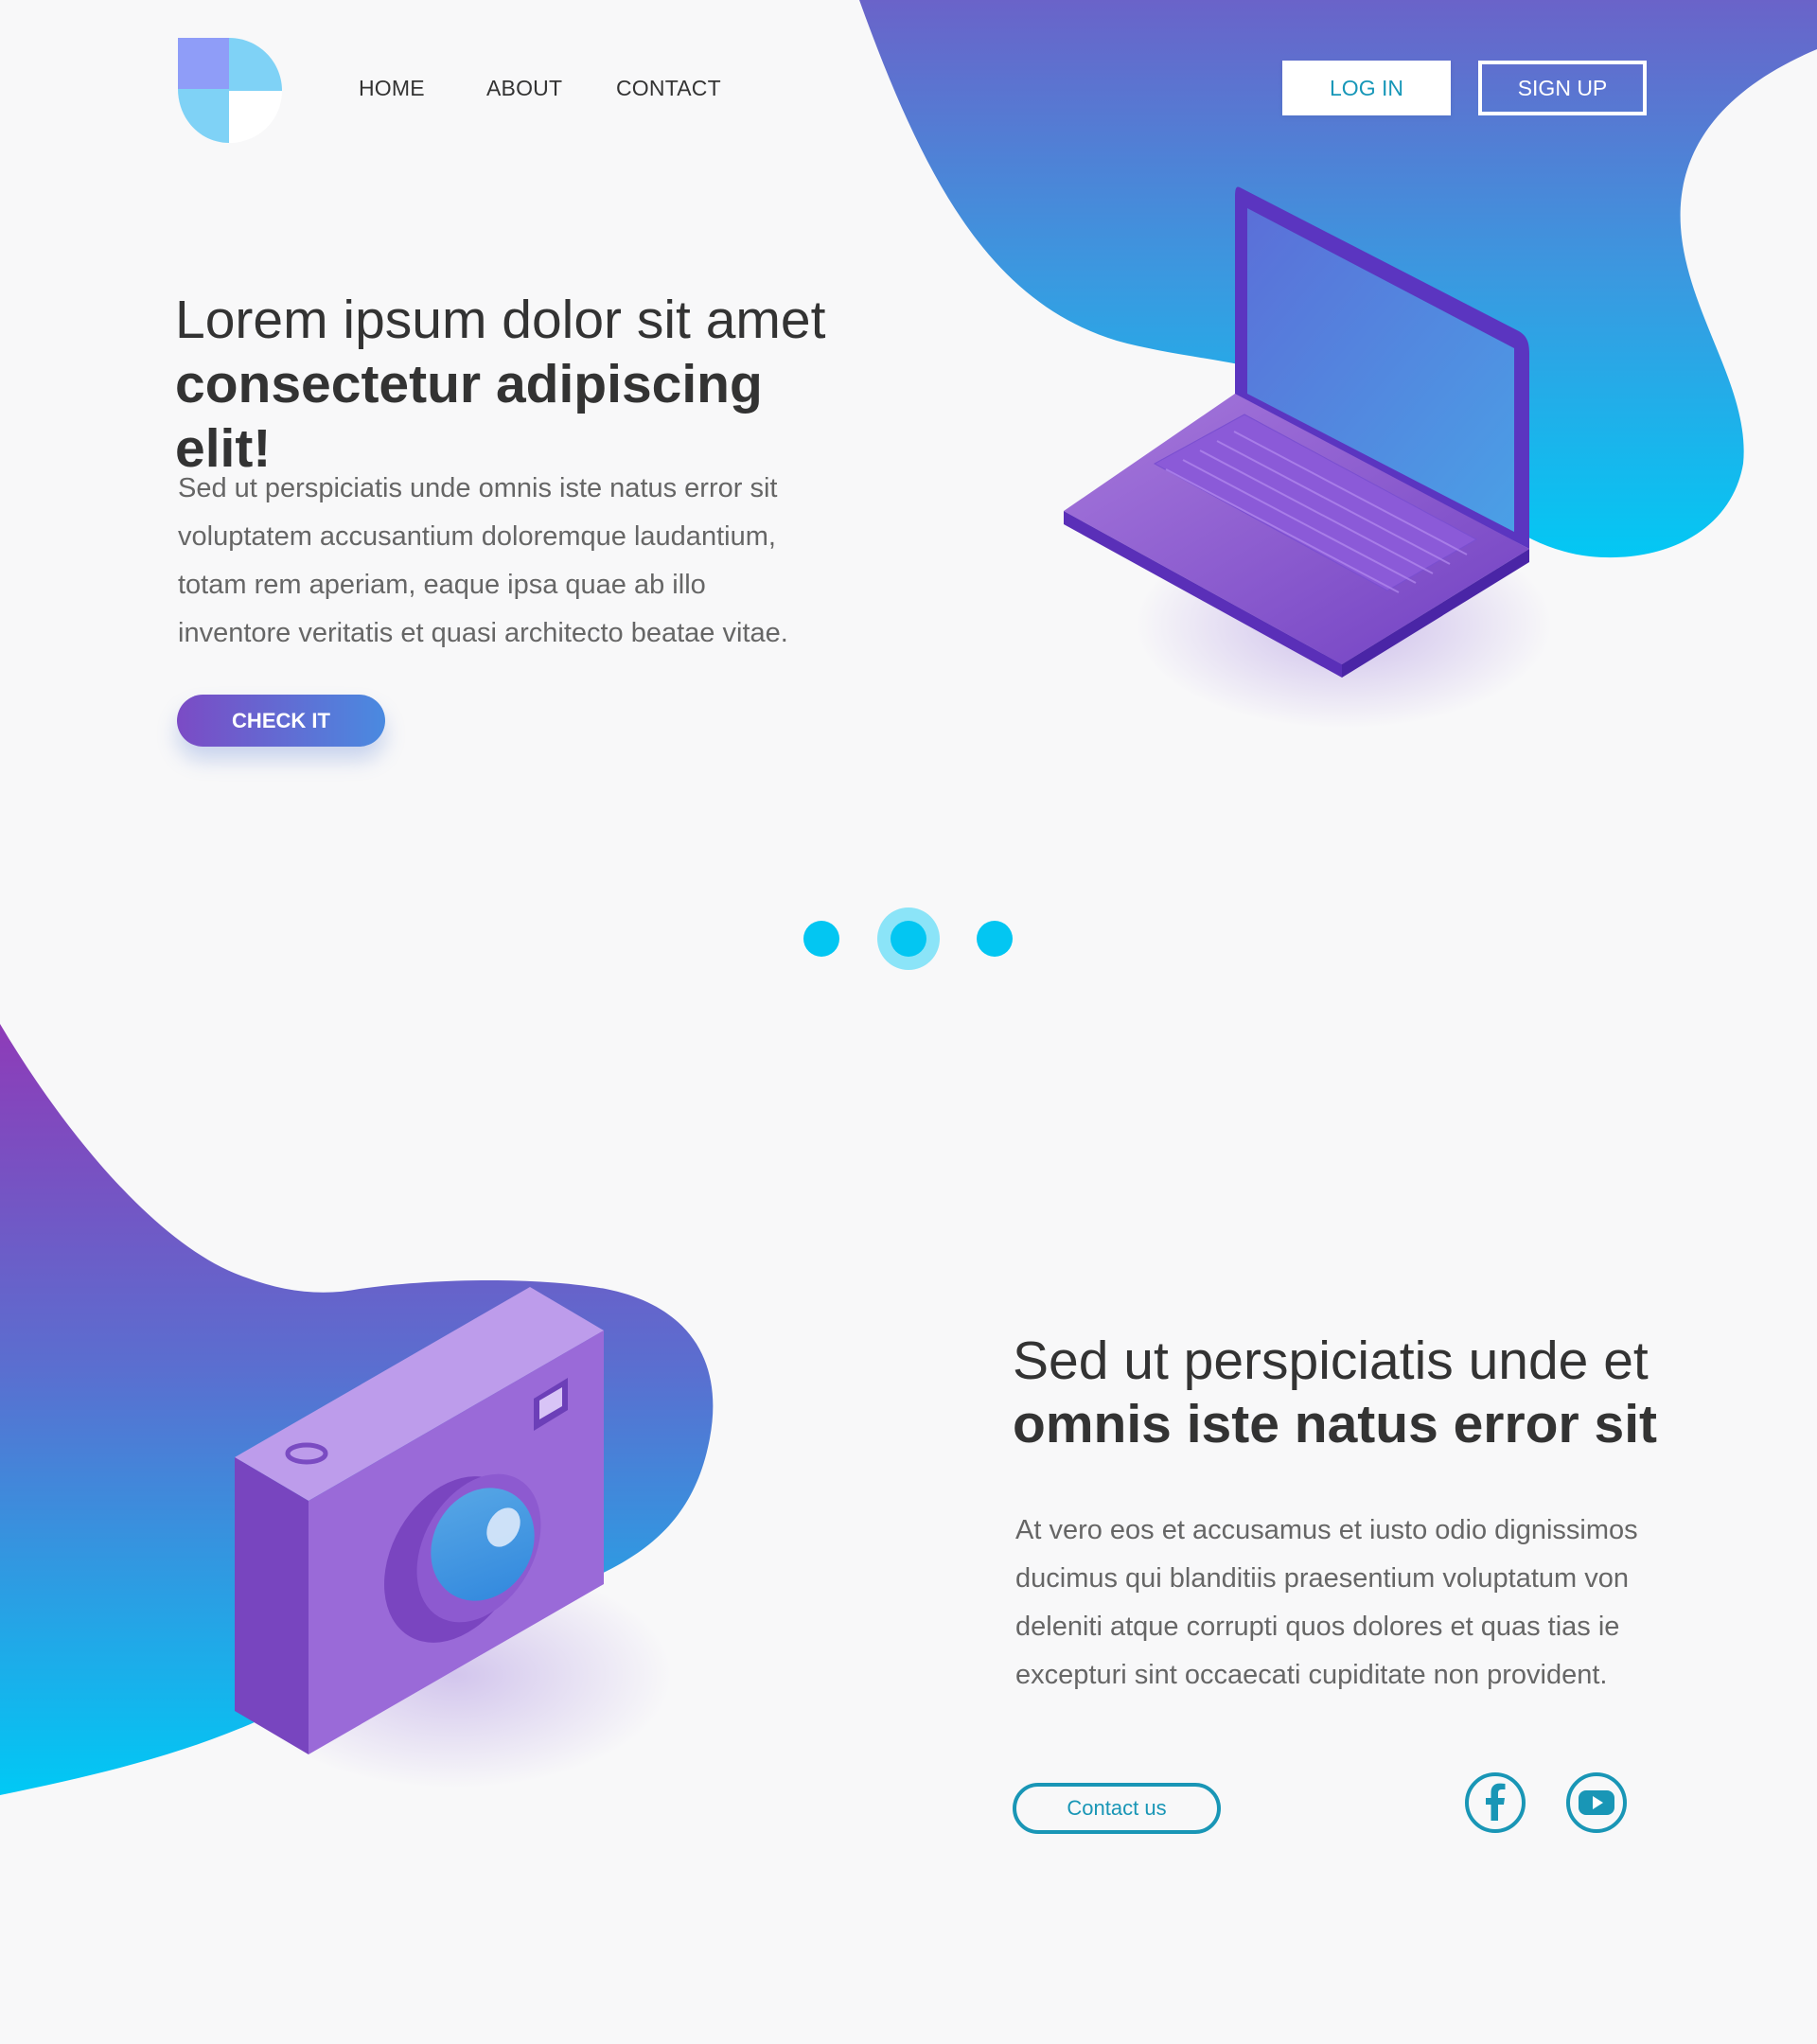  Describe the element at coordinates (231, 91) in the screenshot. I see `brand-logo` at that location.